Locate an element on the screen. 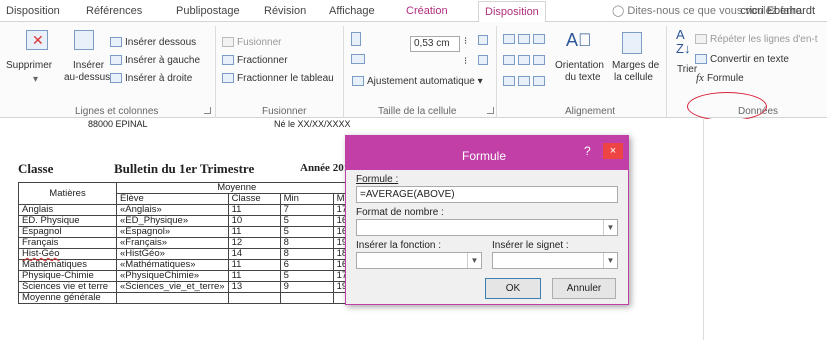 This screenshot has width=827, height=340. cell-min: 8 is located at coordinates (306, 243).